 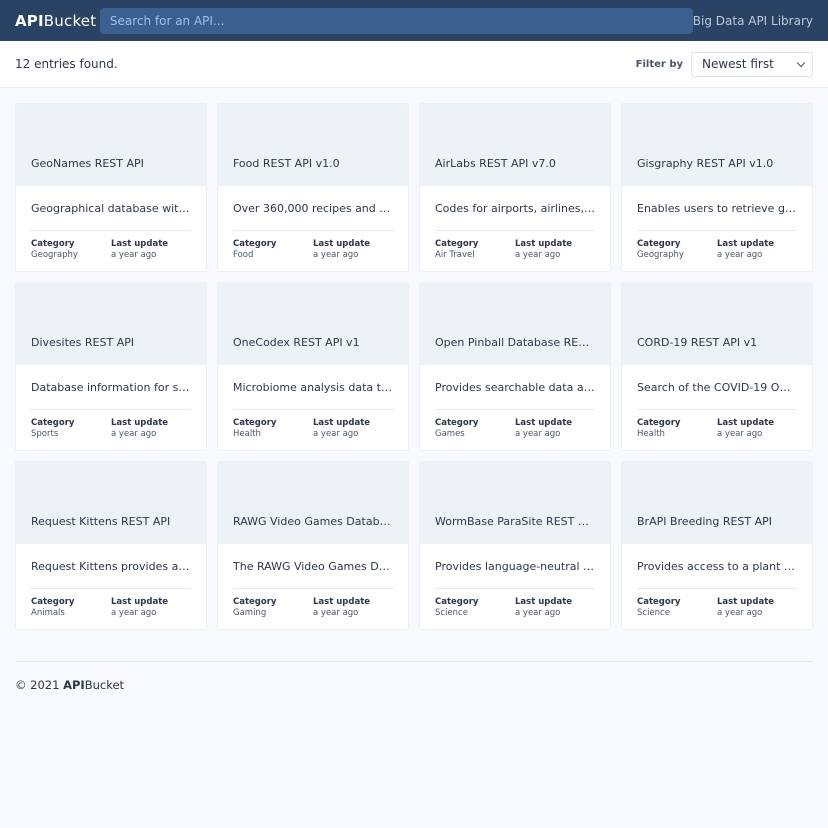 What do you see at coordinates (54, 255) in the screenshot?
I see `category-value: Geography` at bounding box center [54, 255].